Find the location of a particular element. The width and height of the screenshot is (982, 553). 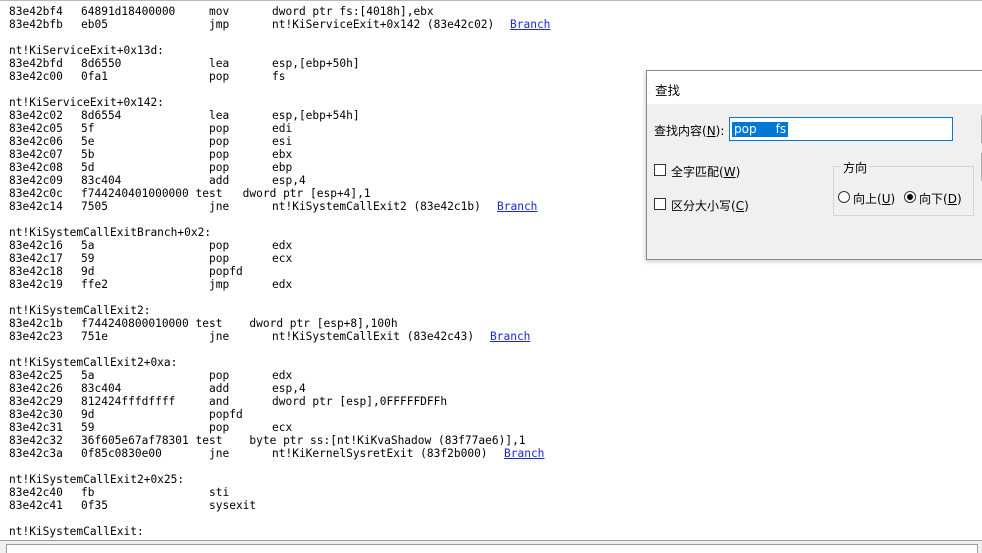

instruction-operands: ebp is located at coordinates (282, 167).